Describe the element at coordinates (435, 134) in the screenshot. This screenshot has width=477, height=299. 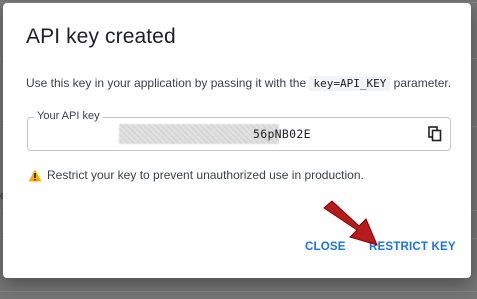
I see `copy-icon` at that location.